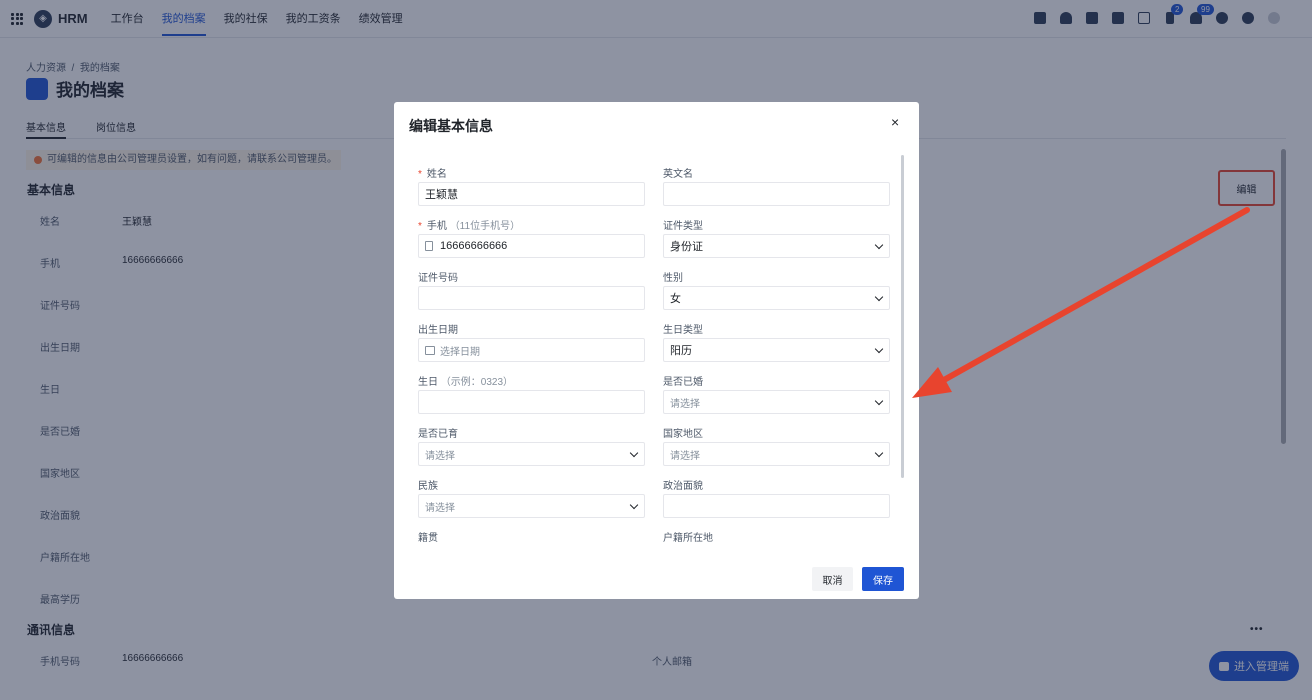 The height and width of the screenshot is (700, 1312). I want to click on phone-input: 16666666666, so click(531, 246).